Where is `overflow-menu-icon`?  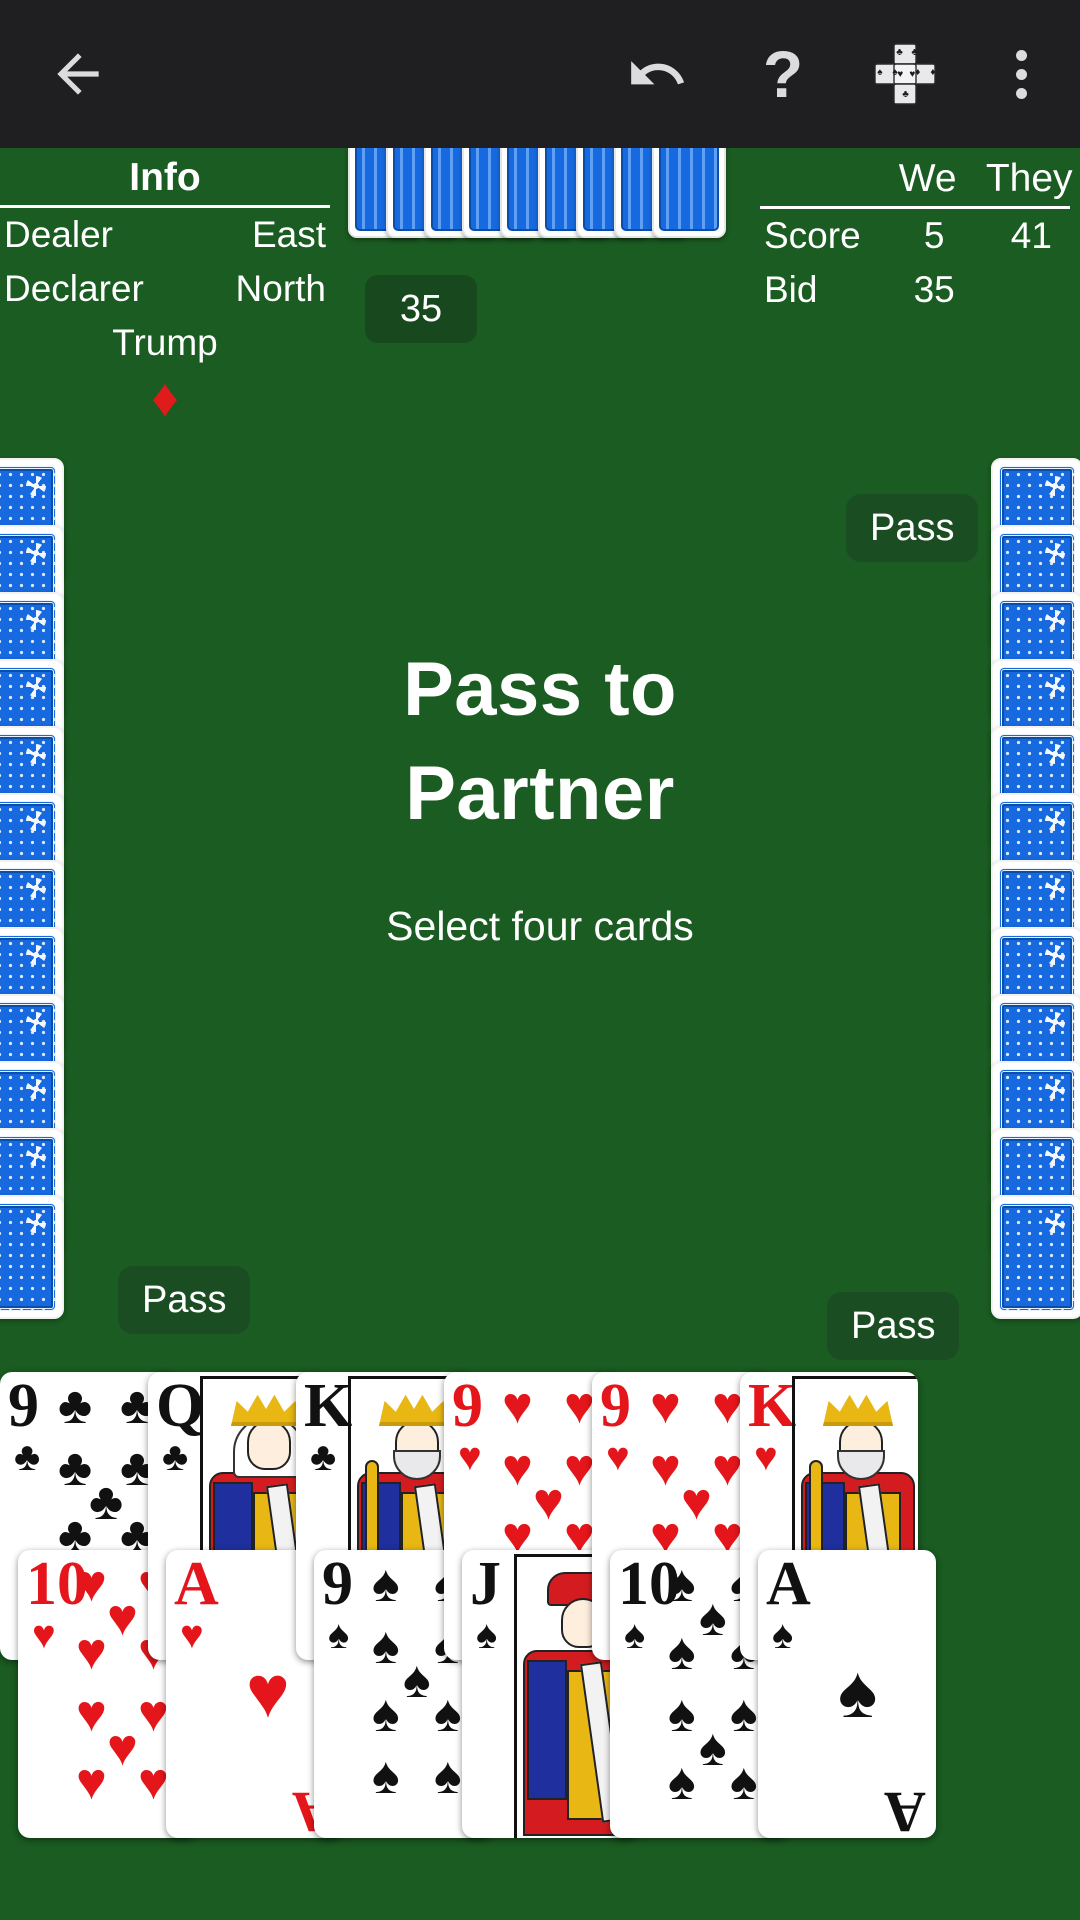
overflow-menu-icon is located at coordinates (1021, 93).